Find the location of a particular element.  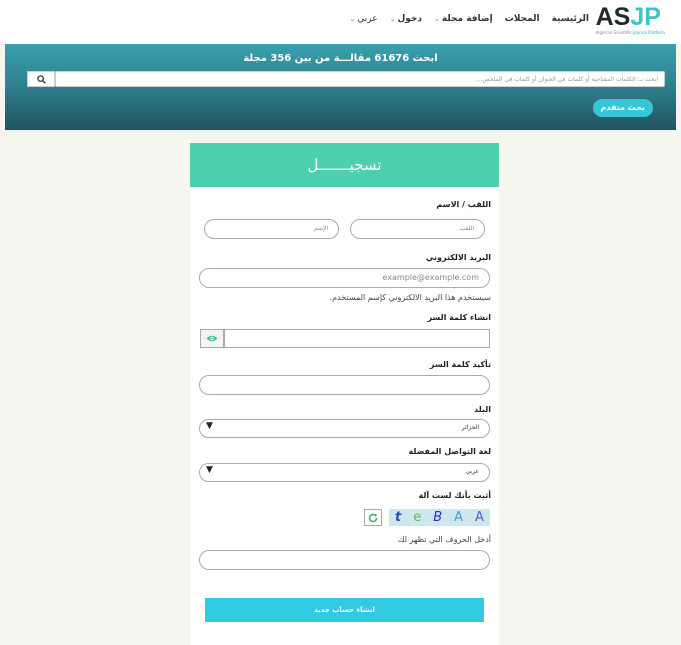

nav-item-language: عربي⌄ is located at coordinates (363, 19).